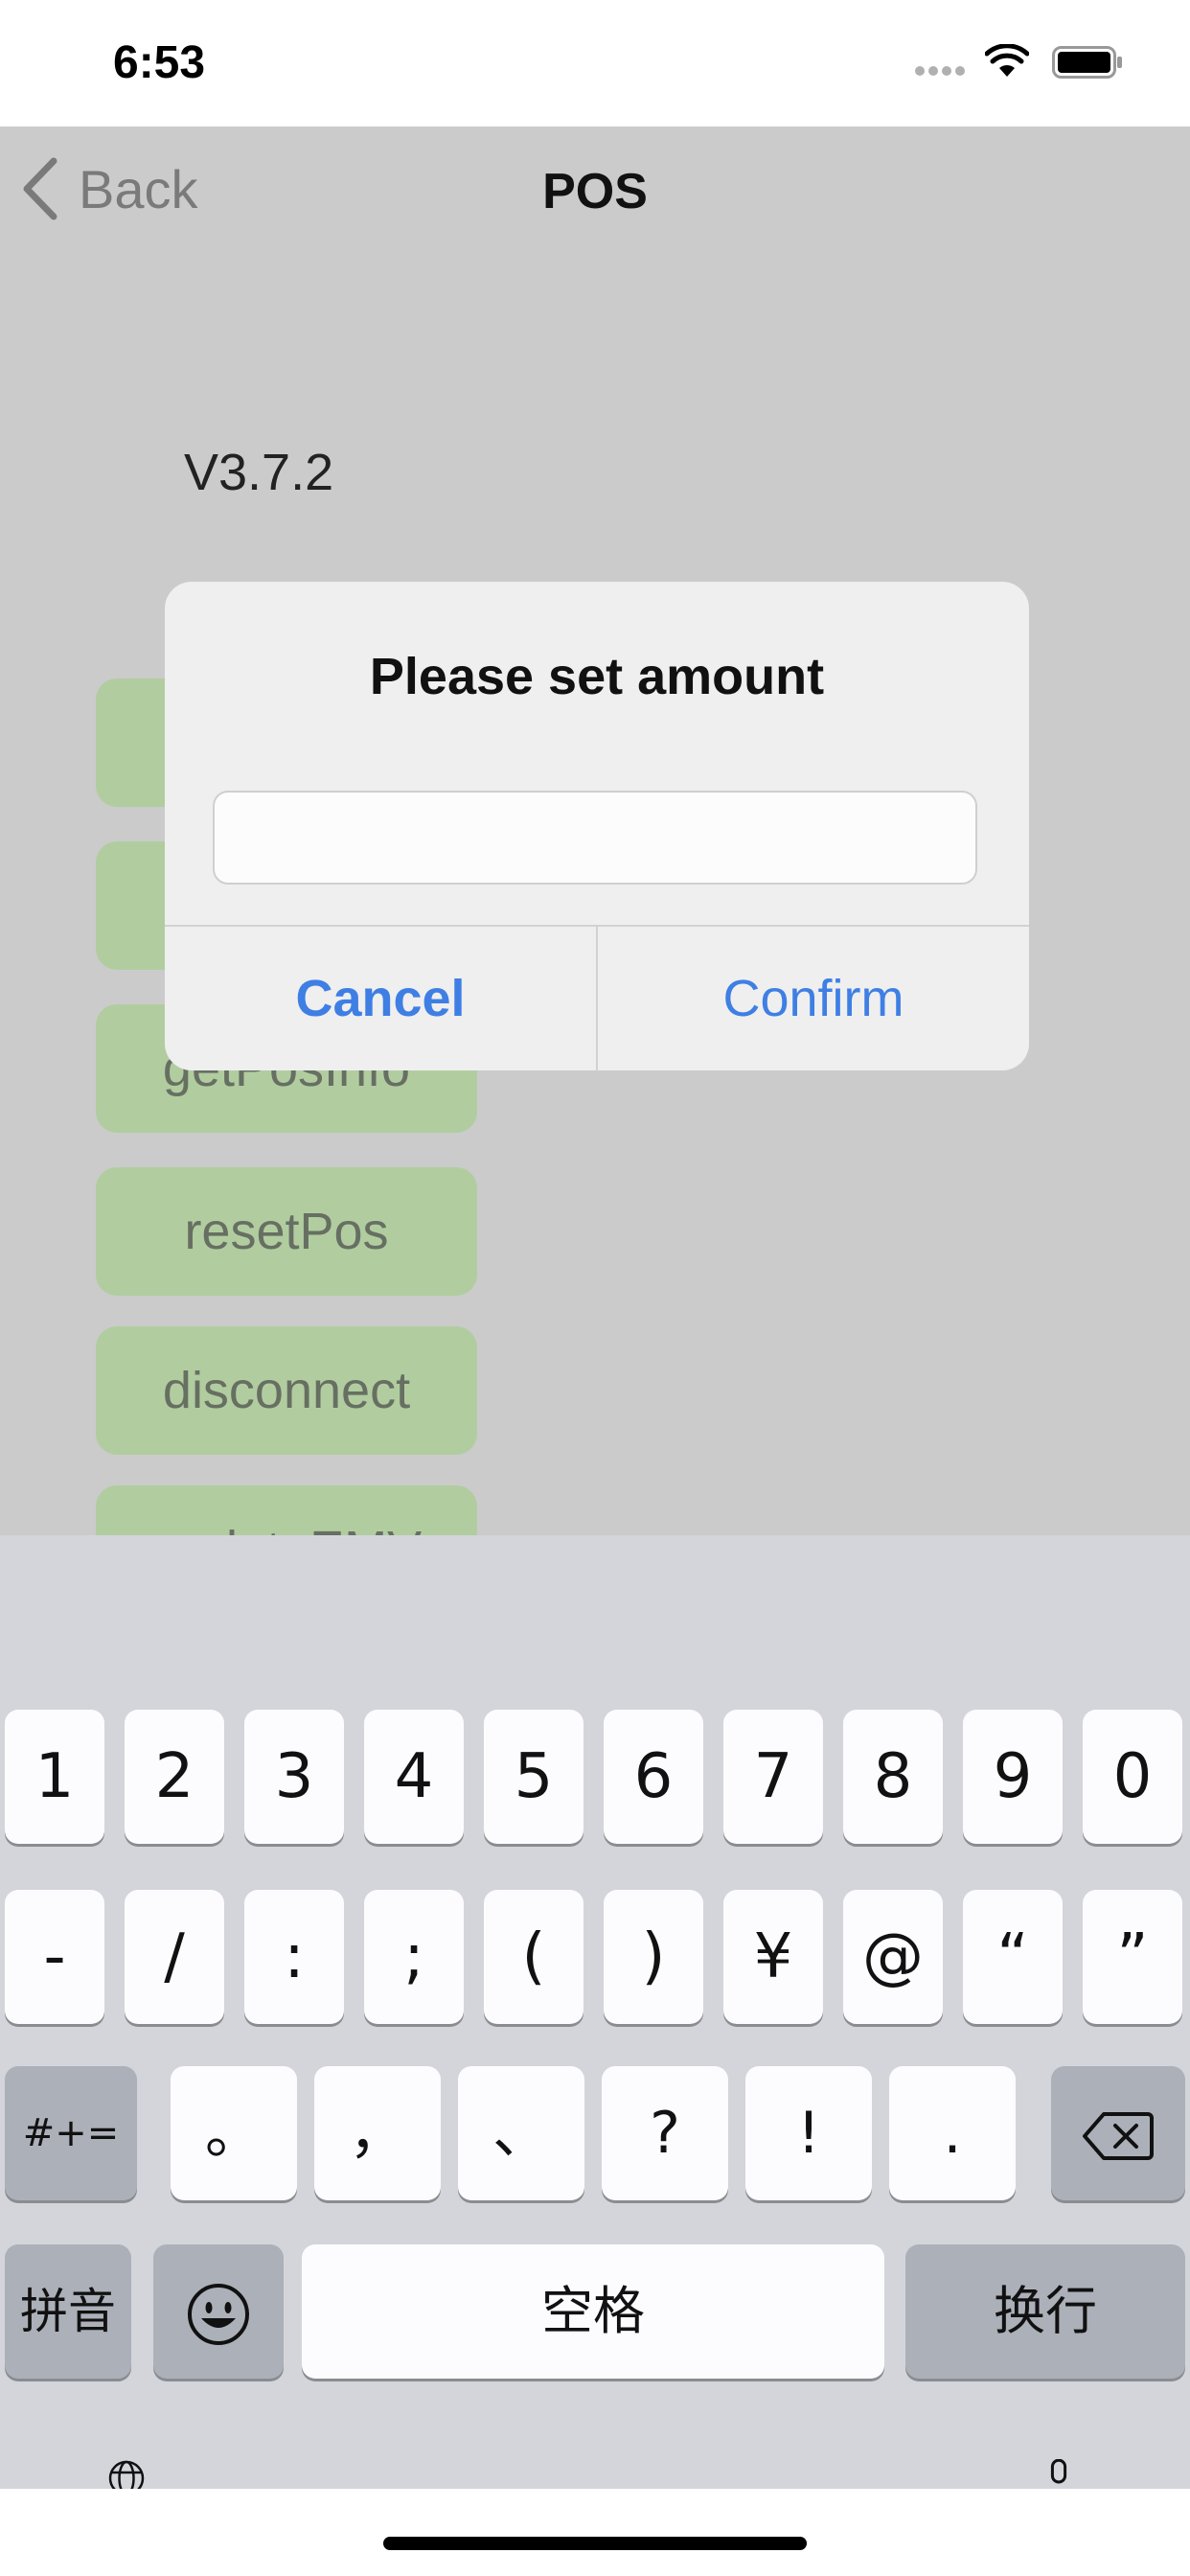 The height and width of the screenshot is (2576, 1190). Describe the element at coordinates (287, 1231) in the screenshot. I see `pos-button-reset-pos: resetPos` at that location.